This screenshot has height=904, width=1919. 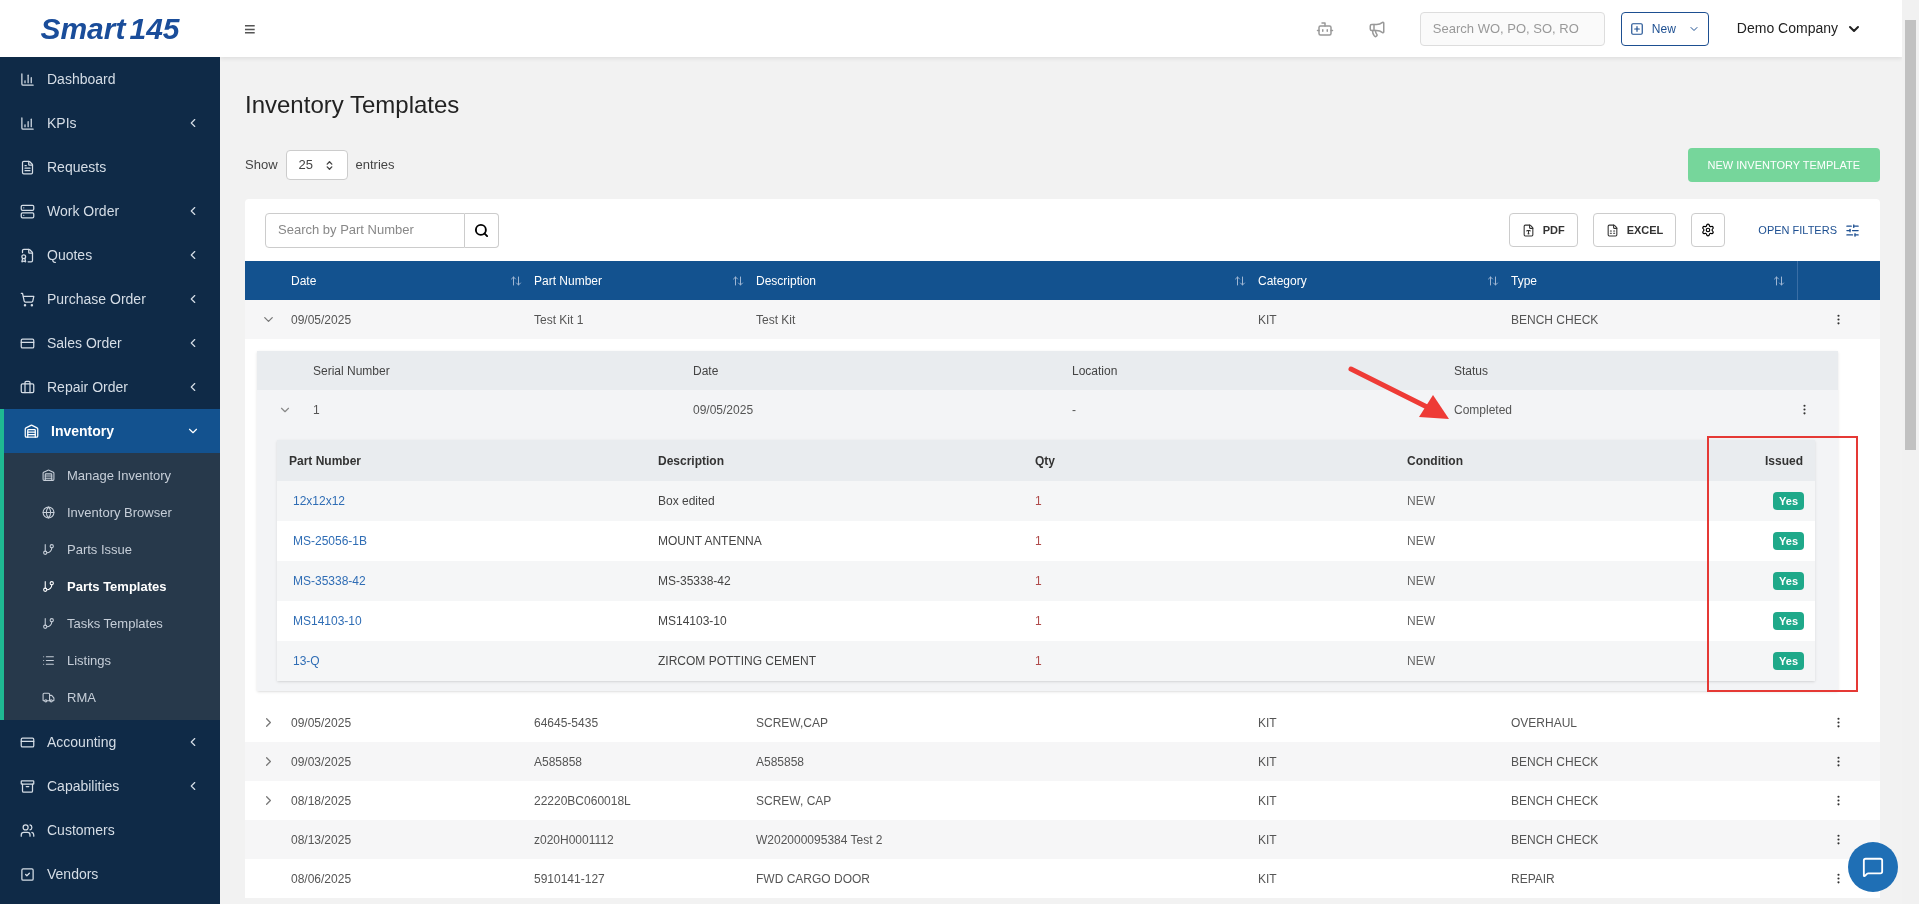 I want to click on table-cell-text: W202000095384 Test 2, so click(x=819, y=840).